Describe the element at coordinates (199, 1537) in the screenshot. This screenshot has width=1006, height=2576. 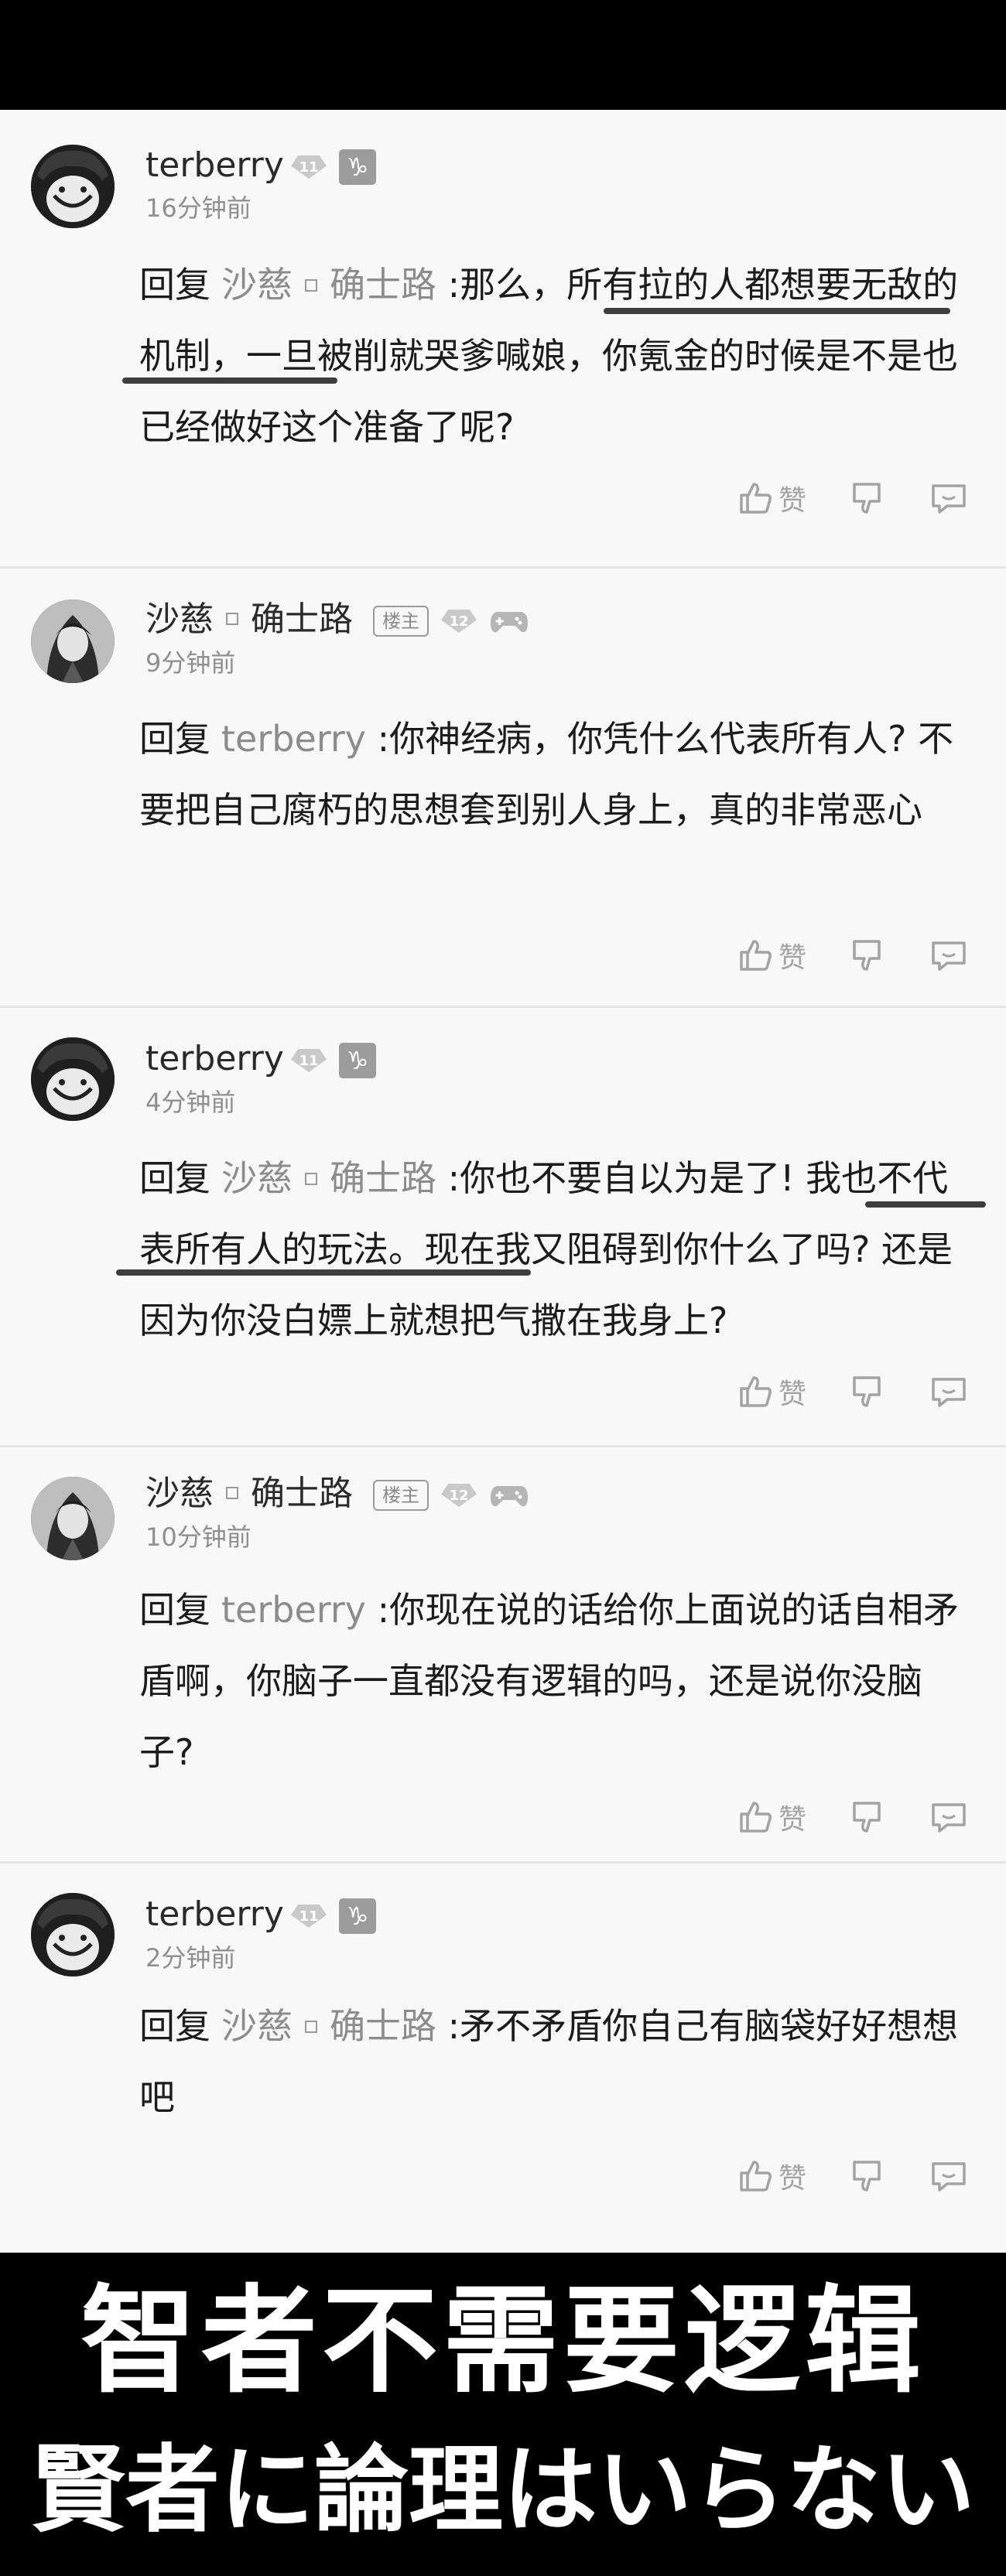
I see `timestamp: 10分钟前` at that location.